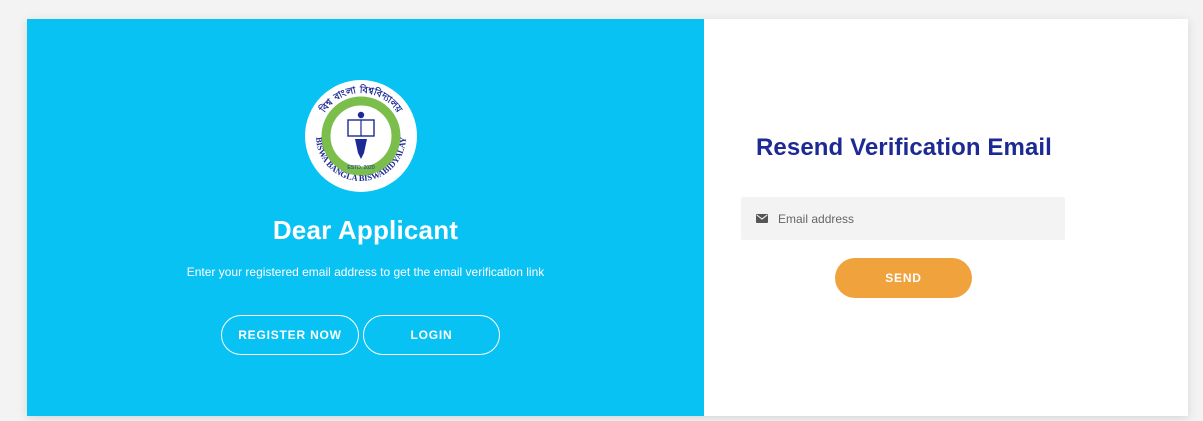 This screenshot has height=421, width=1203. What do you see at coordinates (904, 147) in the screenshot?
I see `form-title: Resend Verification Email` at bounding box center [904, 147].